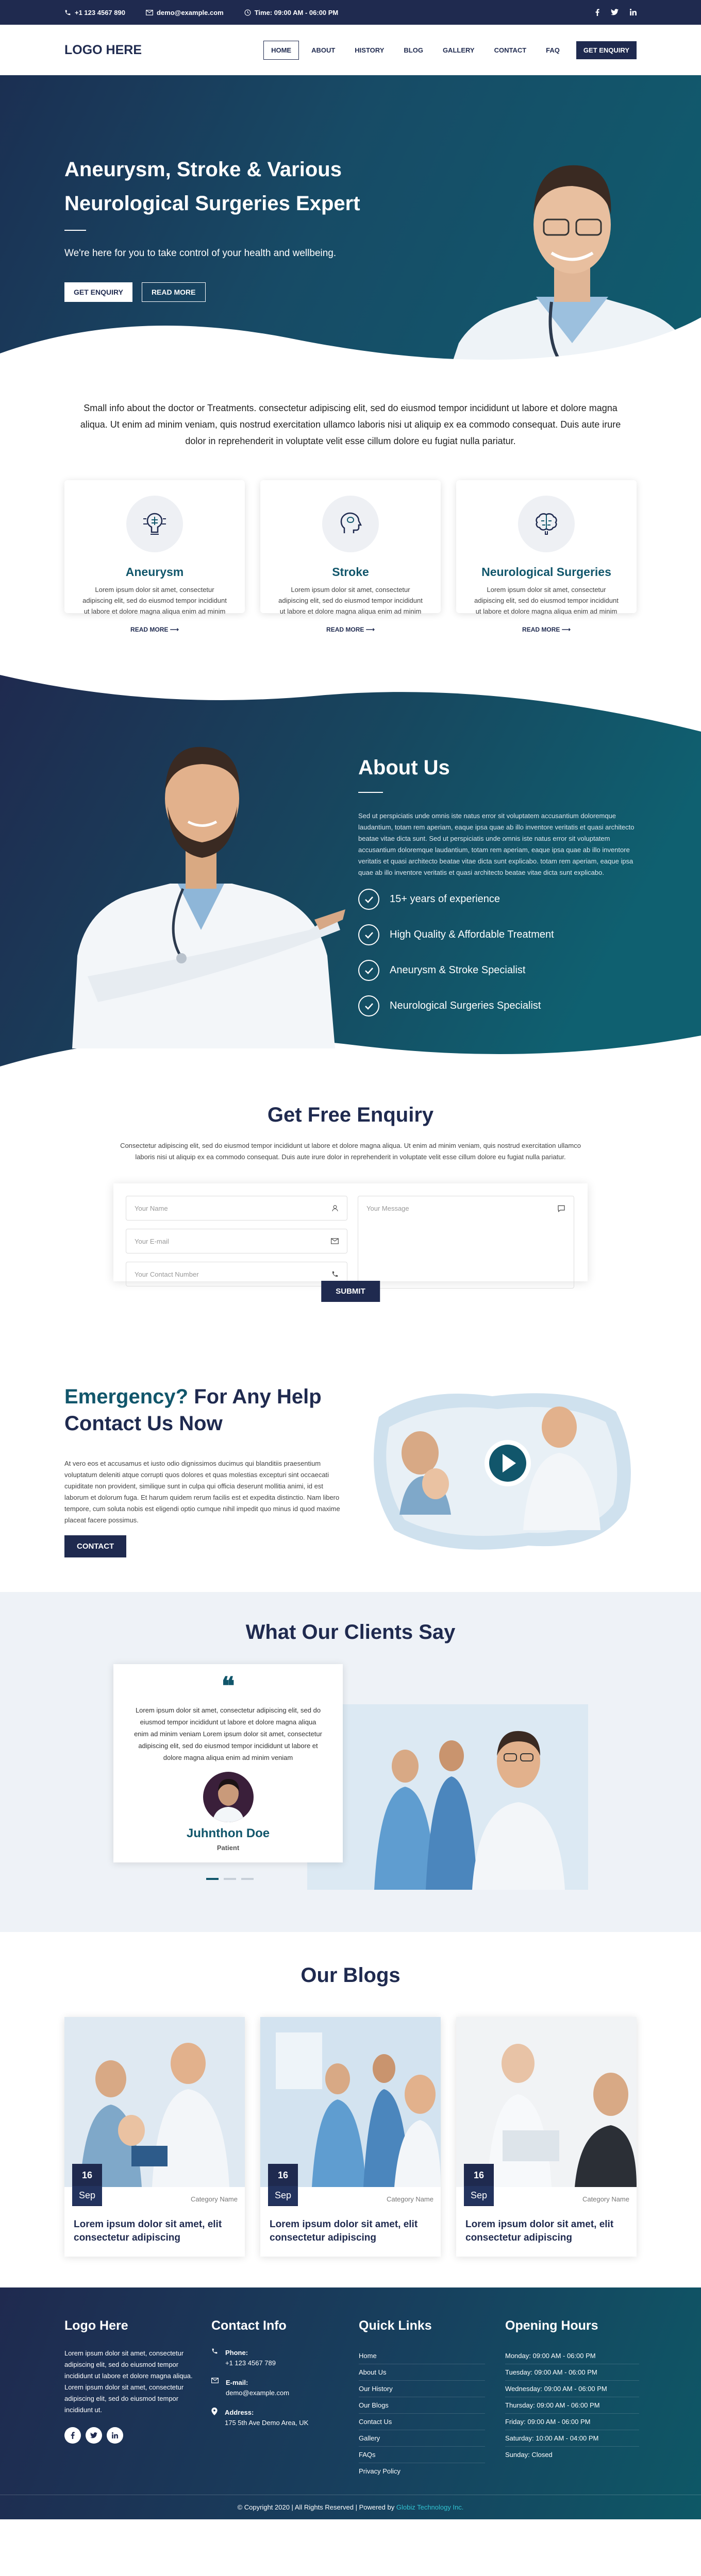 This screenshot has height=2576, width=701. Describe the element at coordinates (572, 2372) in the screenshot. I see `hours-row: Tuesday: 09:00 AM - 06:00 PM` at that location.